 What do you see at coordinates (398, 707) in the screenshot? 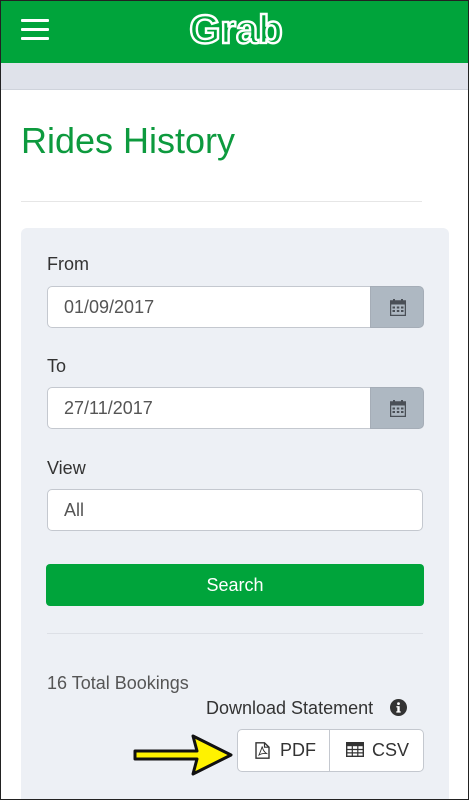
I see `info-icon` at bounding box center [398, 707].